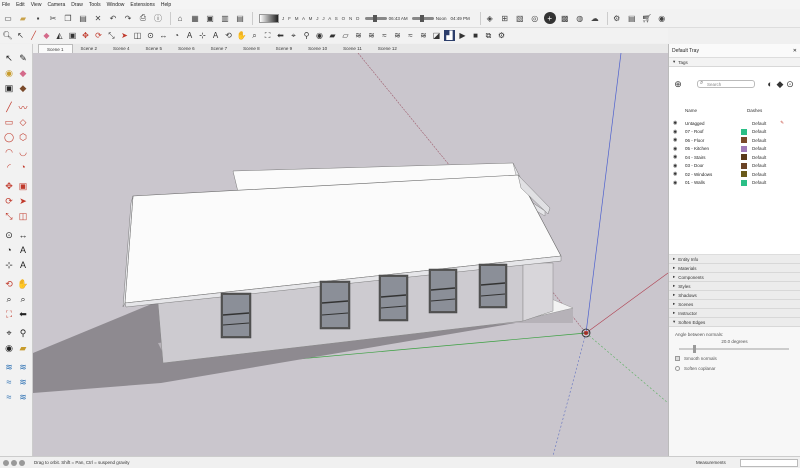 This screenshot has height=468, width=800. Describe the element at coordinates (7, 35) in the screenshot. I see `zoom-icon: 🔍︎` at that location.